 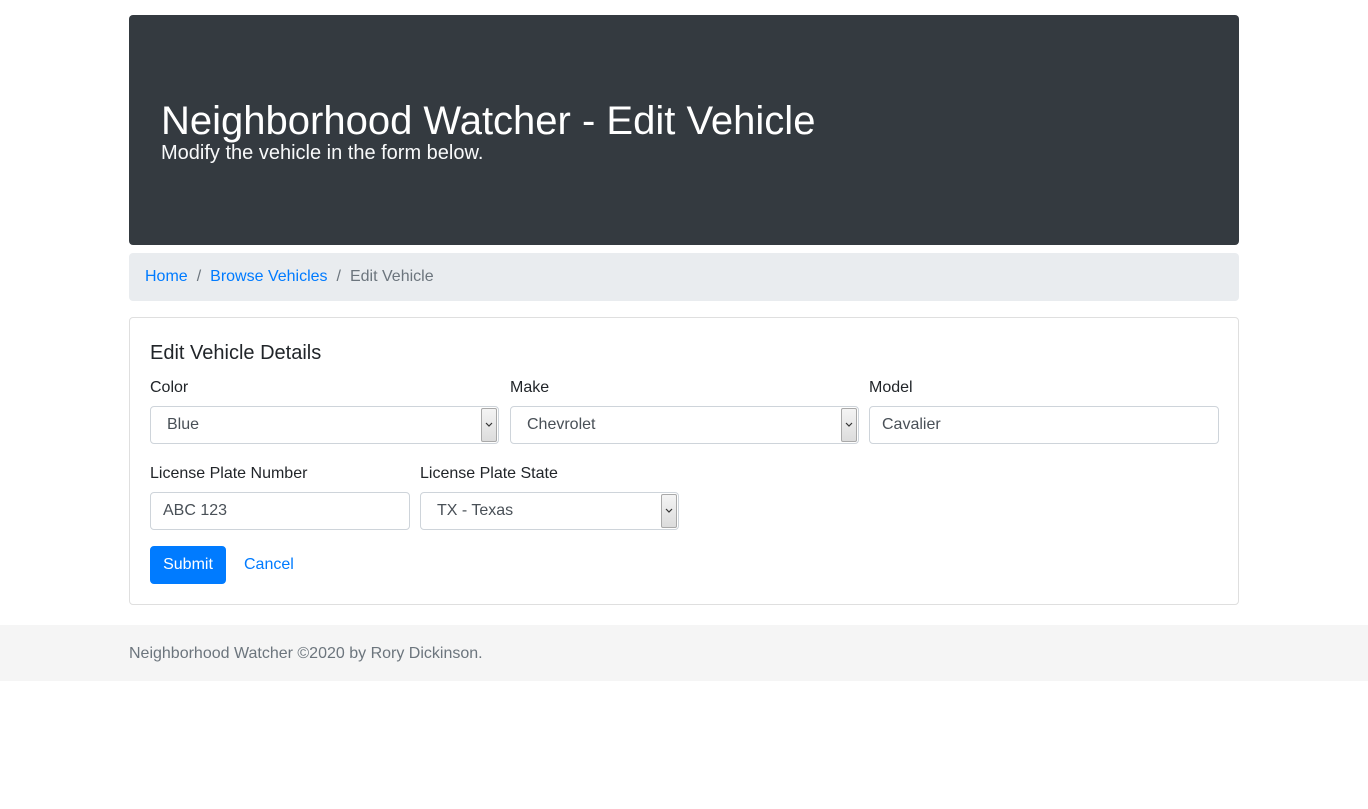 I want to click on color-select: Blue, so click(x=324, y=425).